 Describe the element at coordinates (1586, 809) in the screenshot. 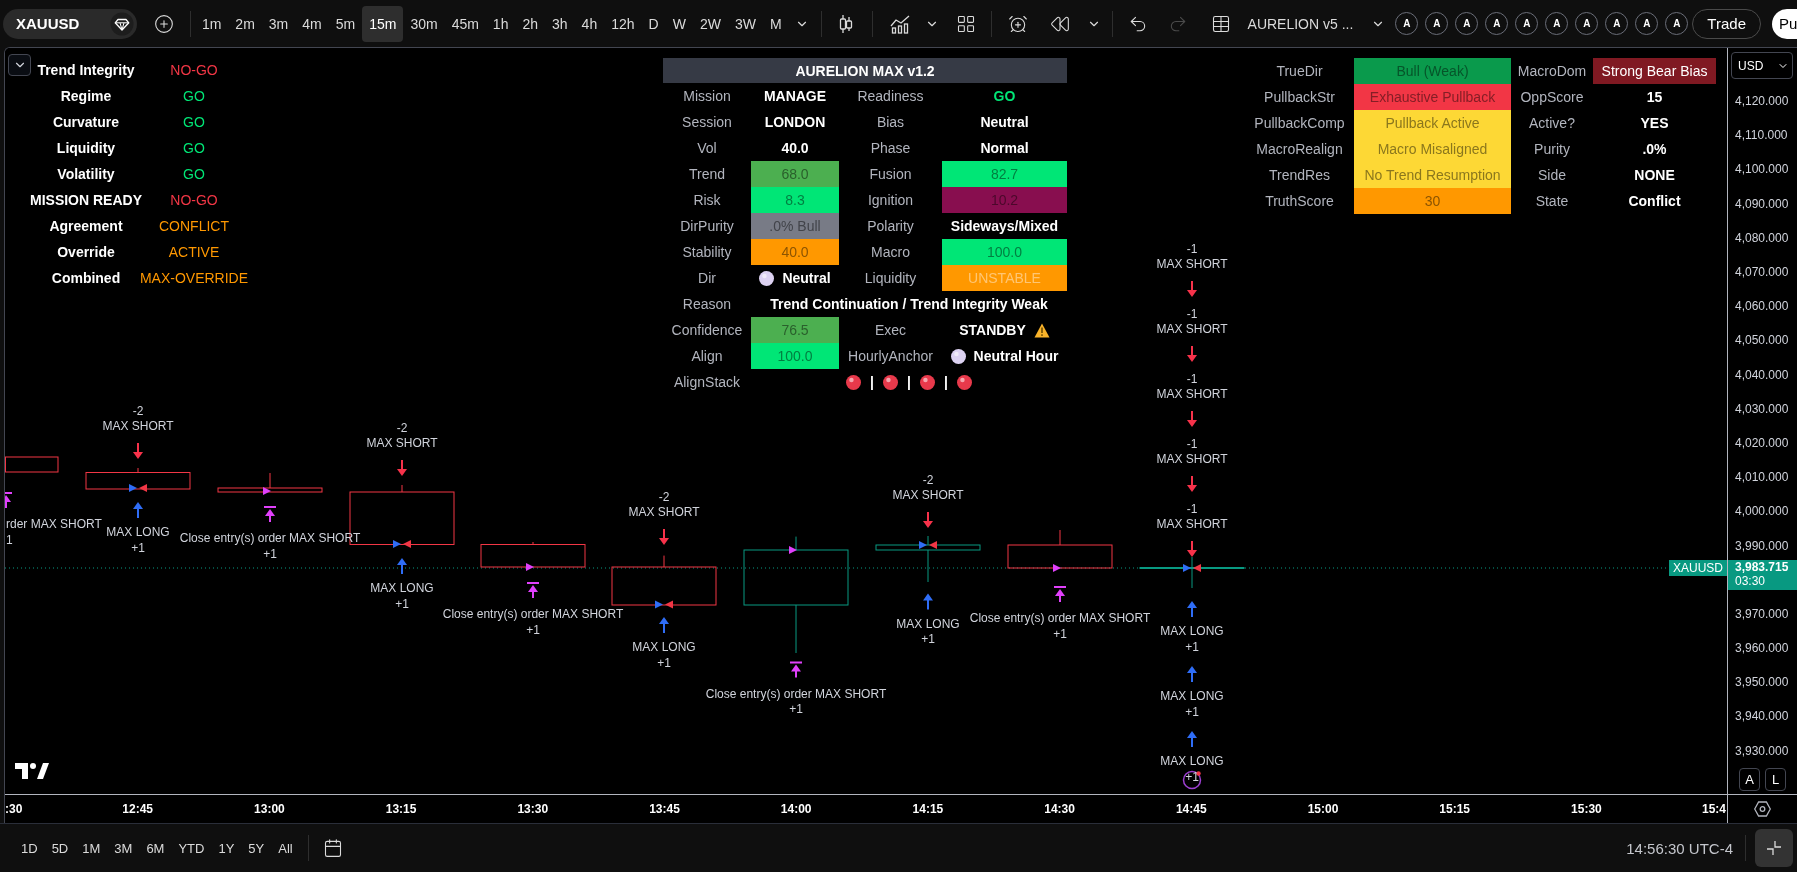

I see `time-label: 15:30` at that location.